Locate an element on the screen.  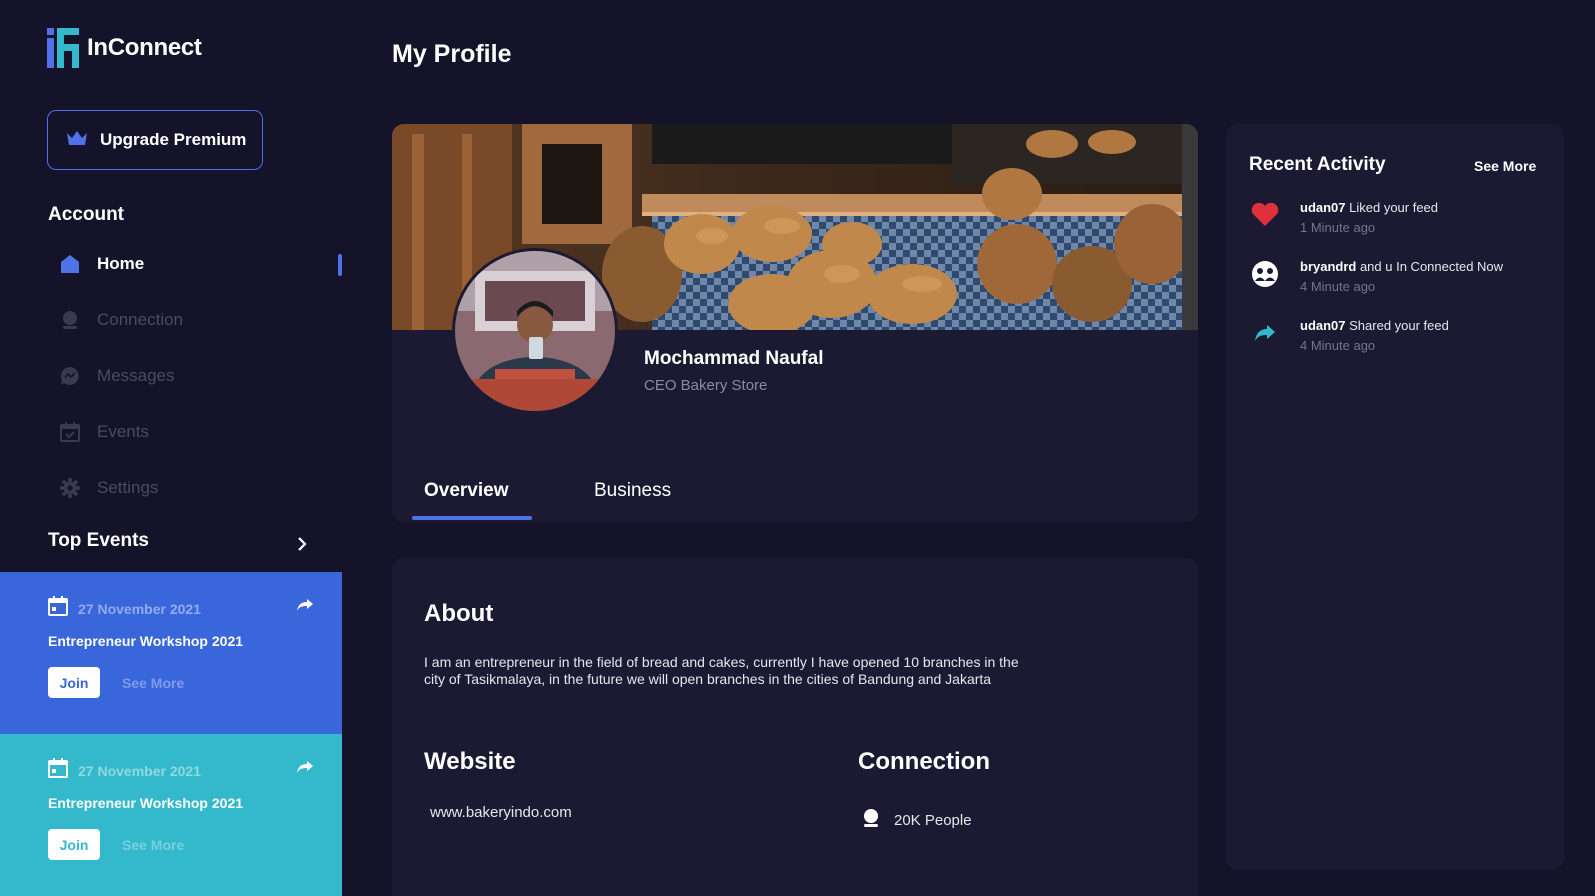
top-events-heading: Top Events is located at coordinates (98, 540).